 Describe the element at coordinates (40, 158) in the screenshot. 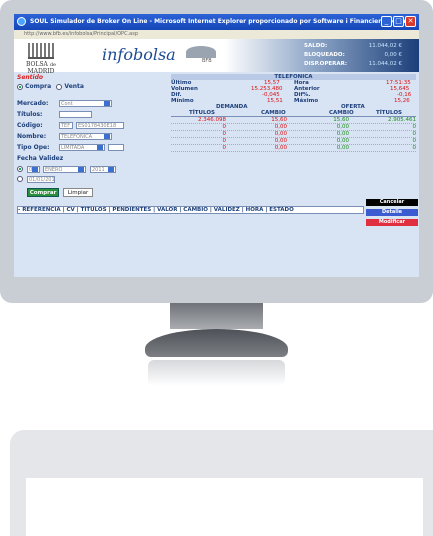

I see `fecha-label: Fecha Validez` at that location.